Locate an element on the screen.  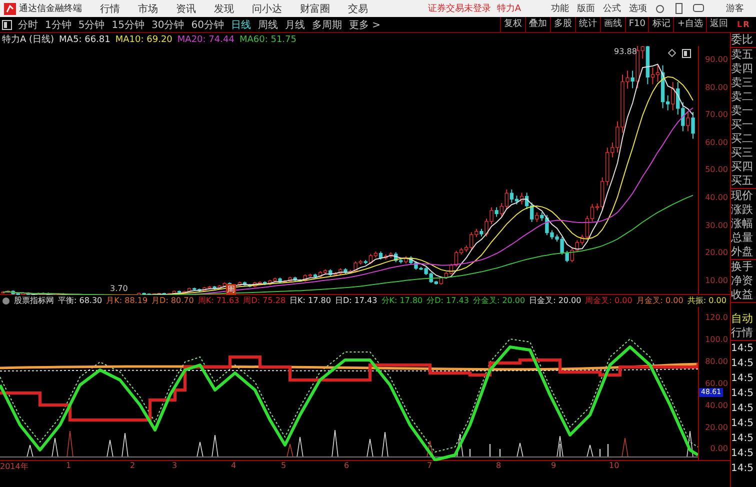
indicator-value: 月金叉: 0.00 is located at coordinates (660, 301).